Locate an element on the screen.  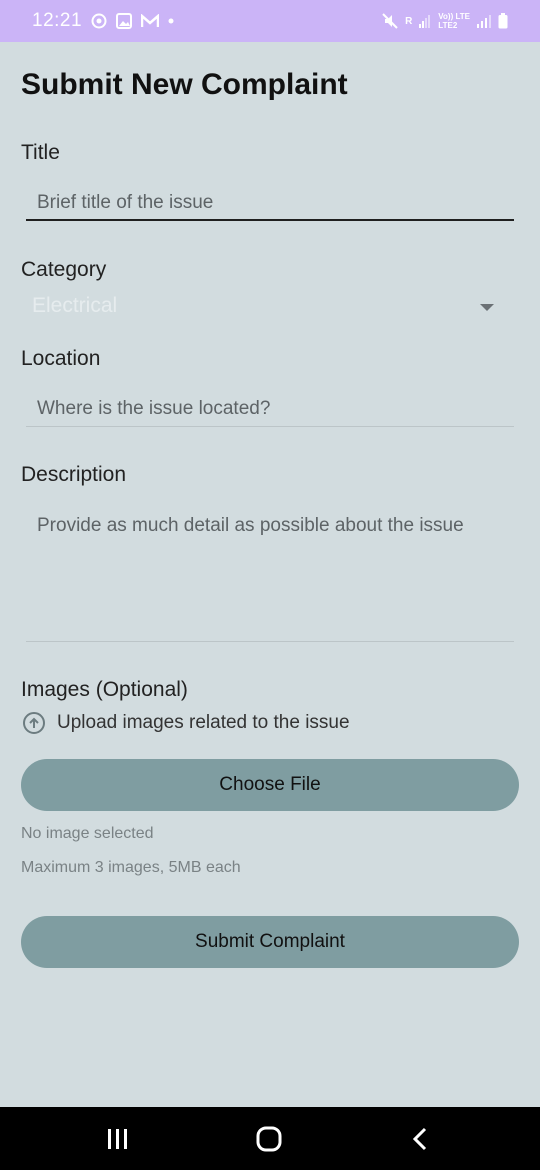
whatsapp-icon is located at coordinates (99, 21).